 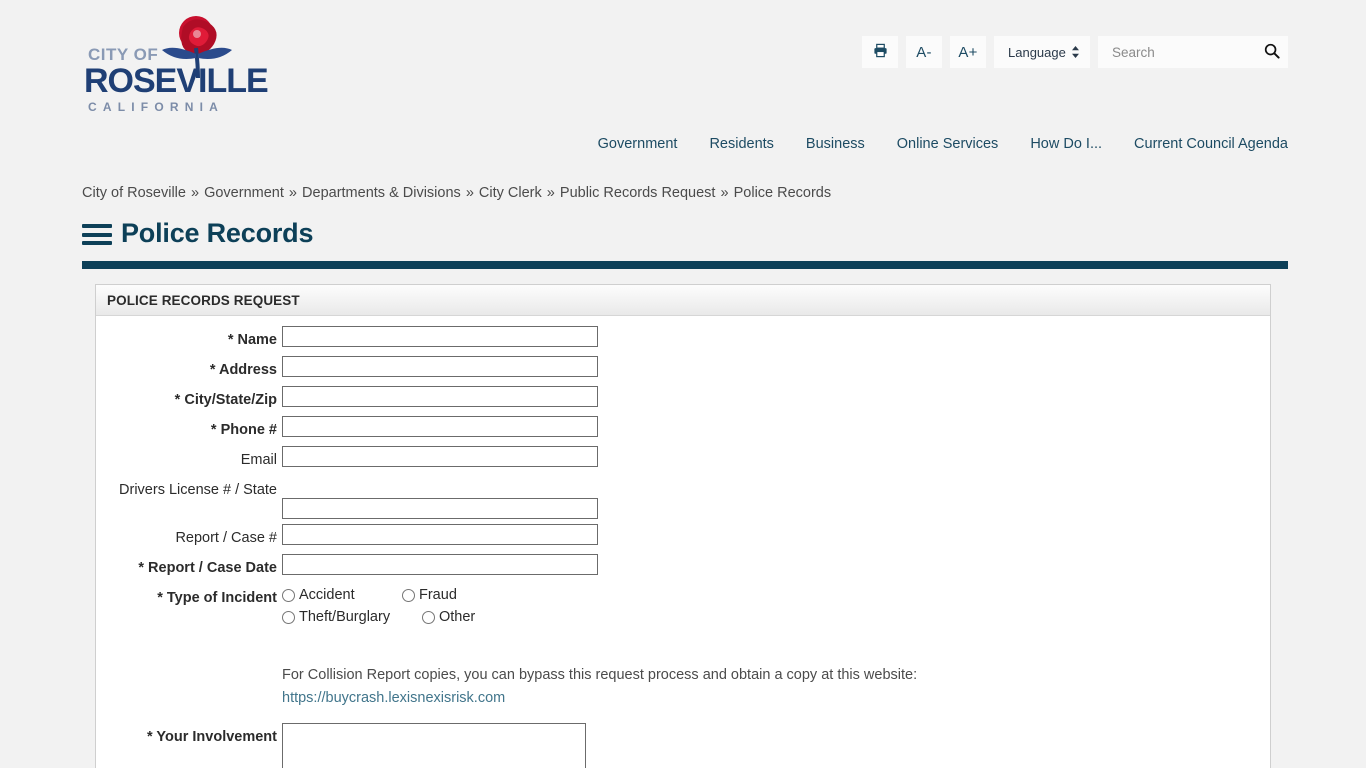 What do you see at coordinates (428, 617) in the screenshot?
I see `radio-other-input` at bounding box center [428, 617].